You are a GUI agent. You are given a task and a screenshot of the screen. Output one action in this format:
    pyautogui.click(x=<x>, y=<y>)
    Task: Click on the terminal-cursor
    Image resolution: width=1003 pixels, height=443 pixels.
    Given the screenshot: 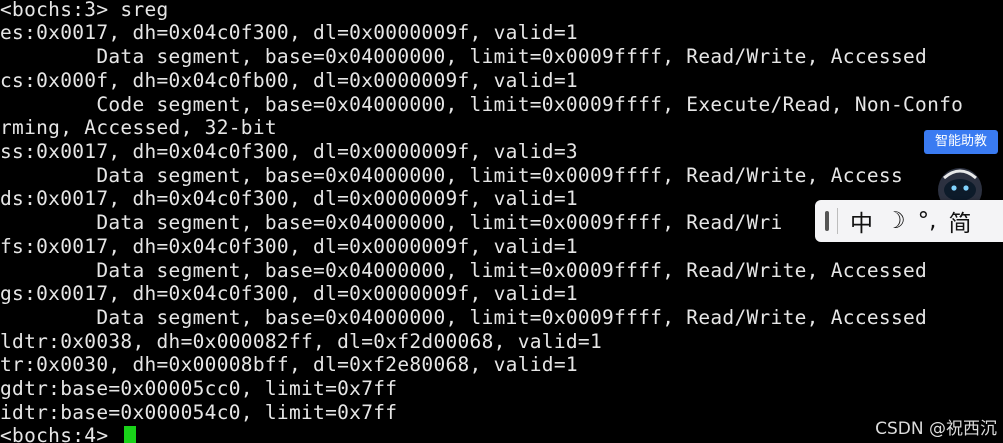 What is the action you would take?
    pyautogui.click(x=130, y=434)
    